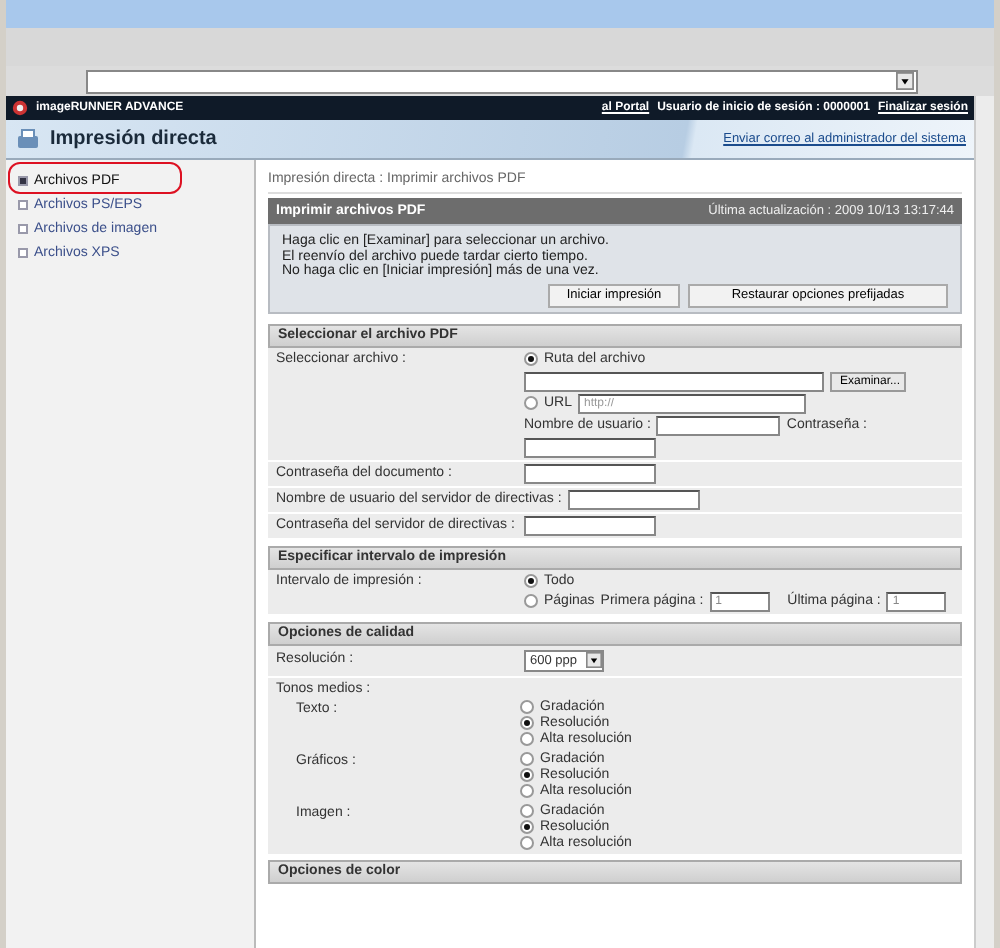  Describe the element at coordinates (590, 447) in the screenshot. I see `password-field` at that location.